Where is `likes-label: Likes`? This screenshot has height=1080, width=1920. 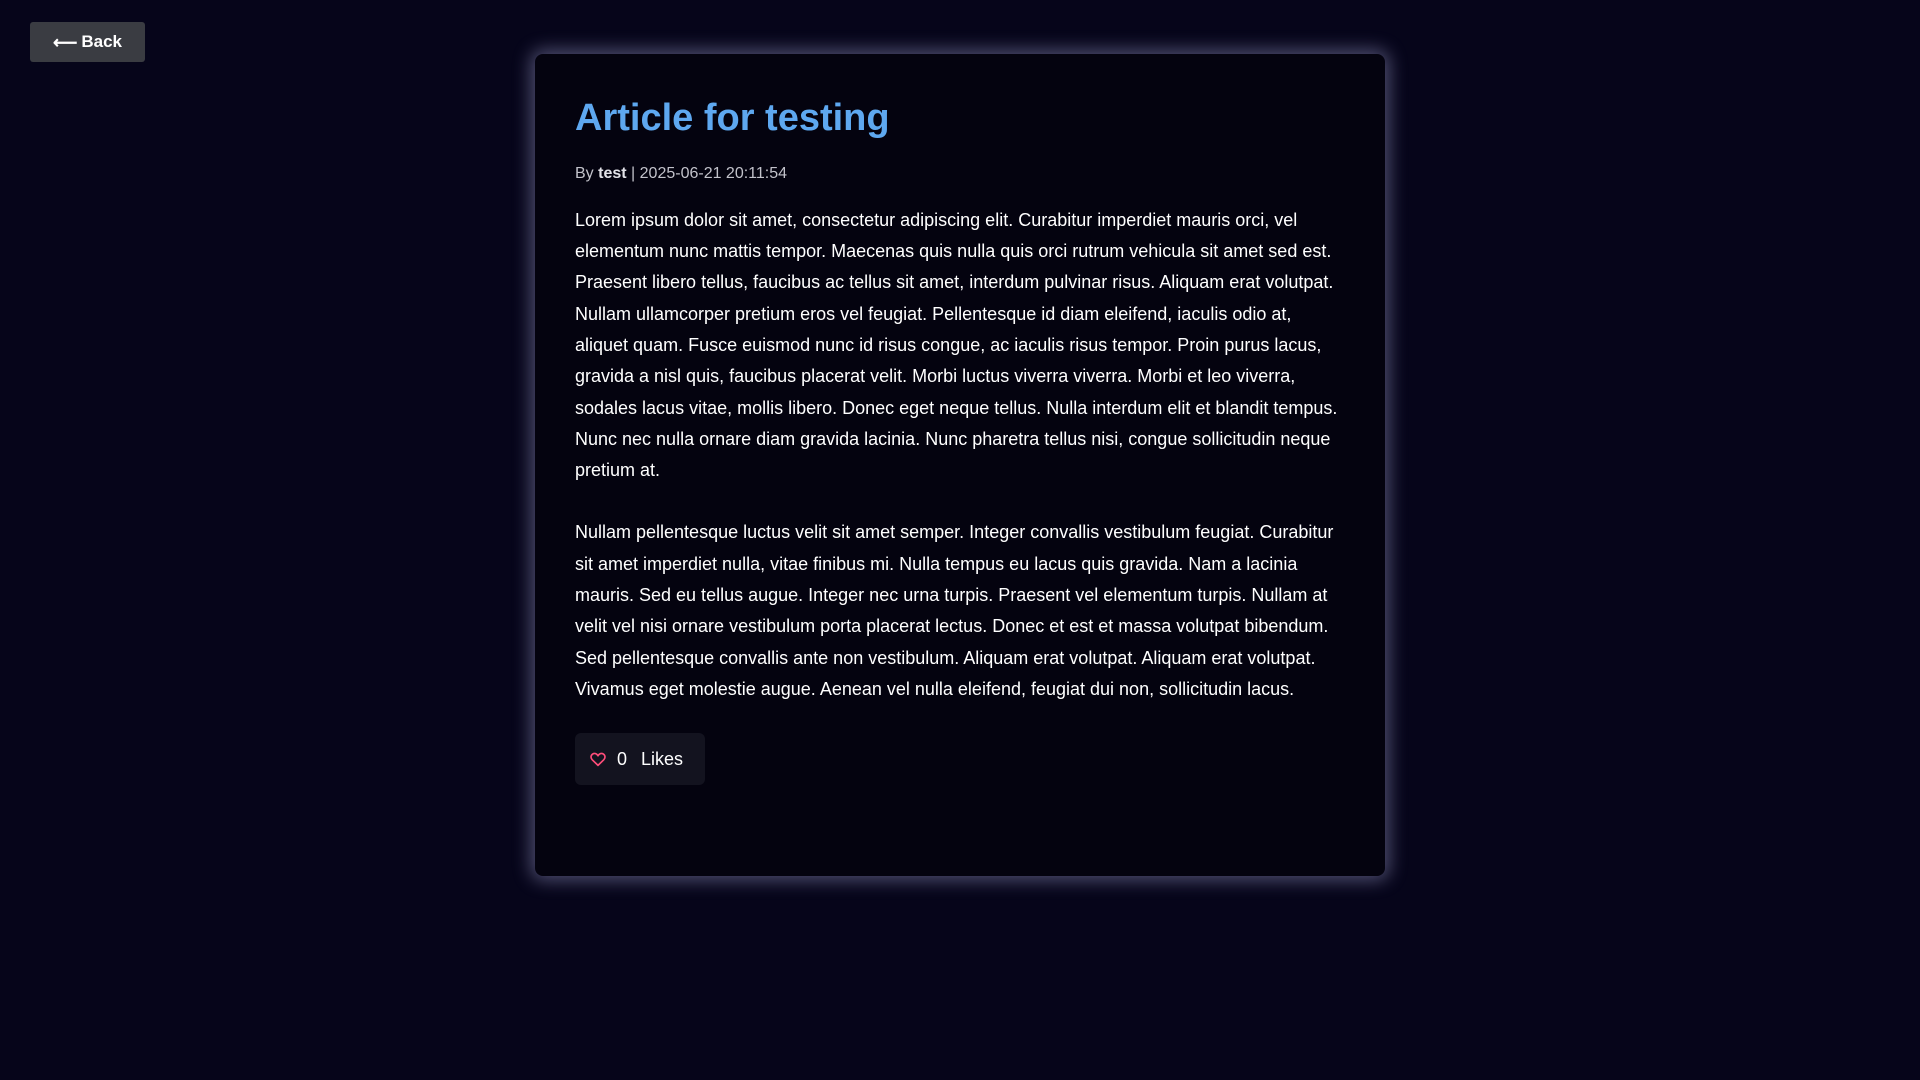
likes-label: Likes is located at coordinates (662, 758).